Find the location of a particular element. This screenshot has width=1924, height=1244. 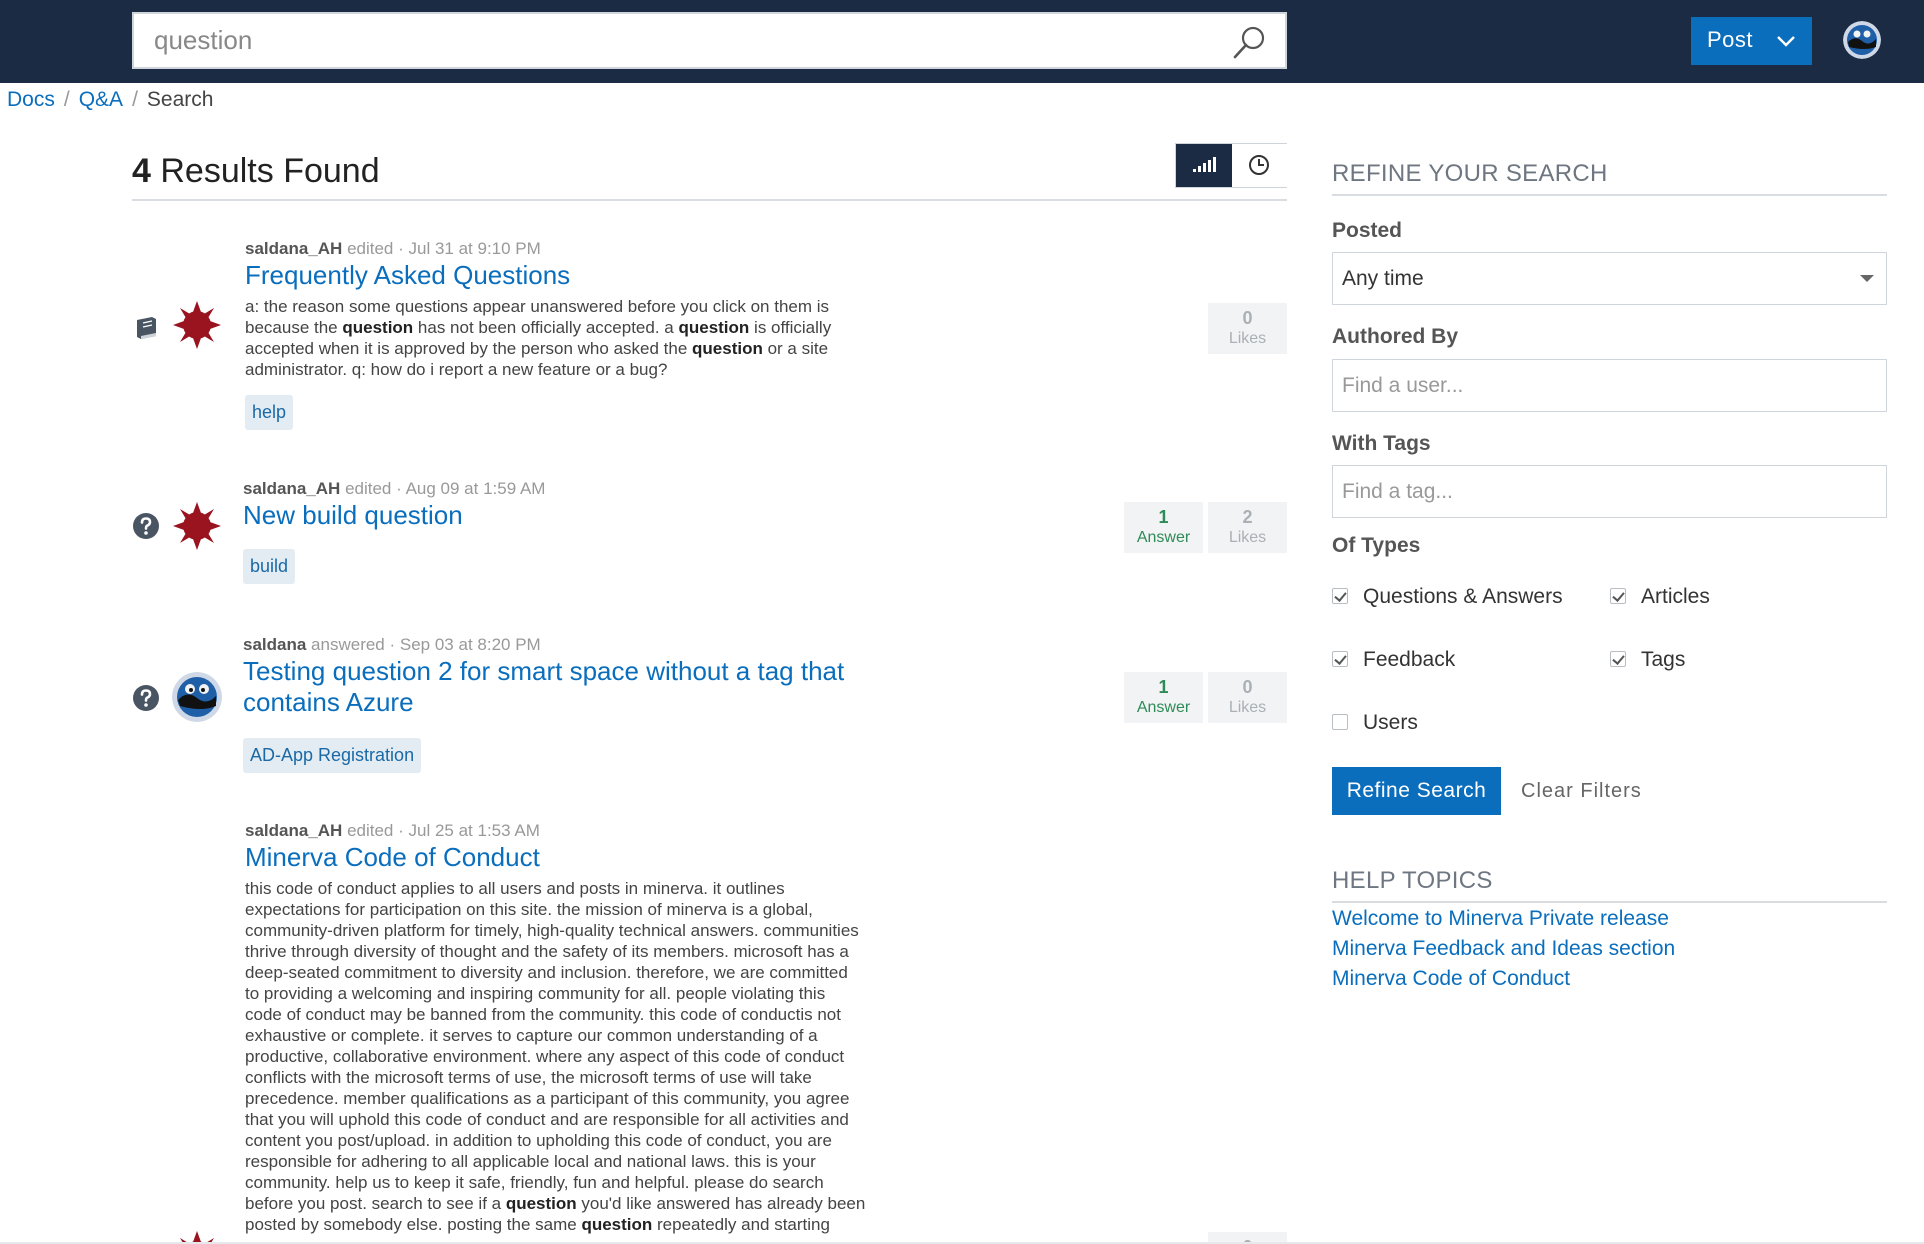

tag-search-input is located at coordinates (1609, 491).